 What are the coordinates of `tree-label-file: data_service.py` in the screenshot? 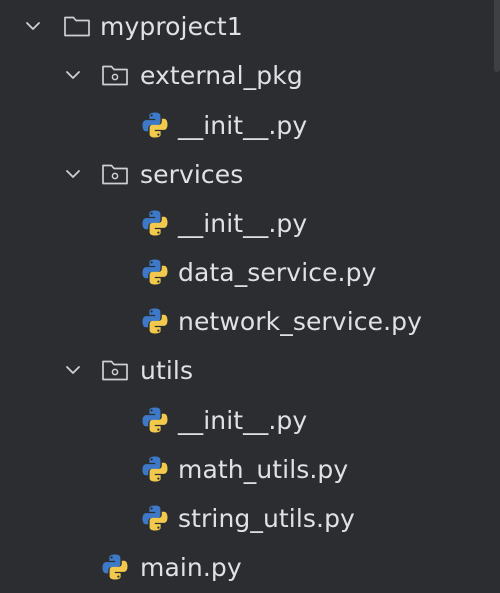 It's located at (277, 272).